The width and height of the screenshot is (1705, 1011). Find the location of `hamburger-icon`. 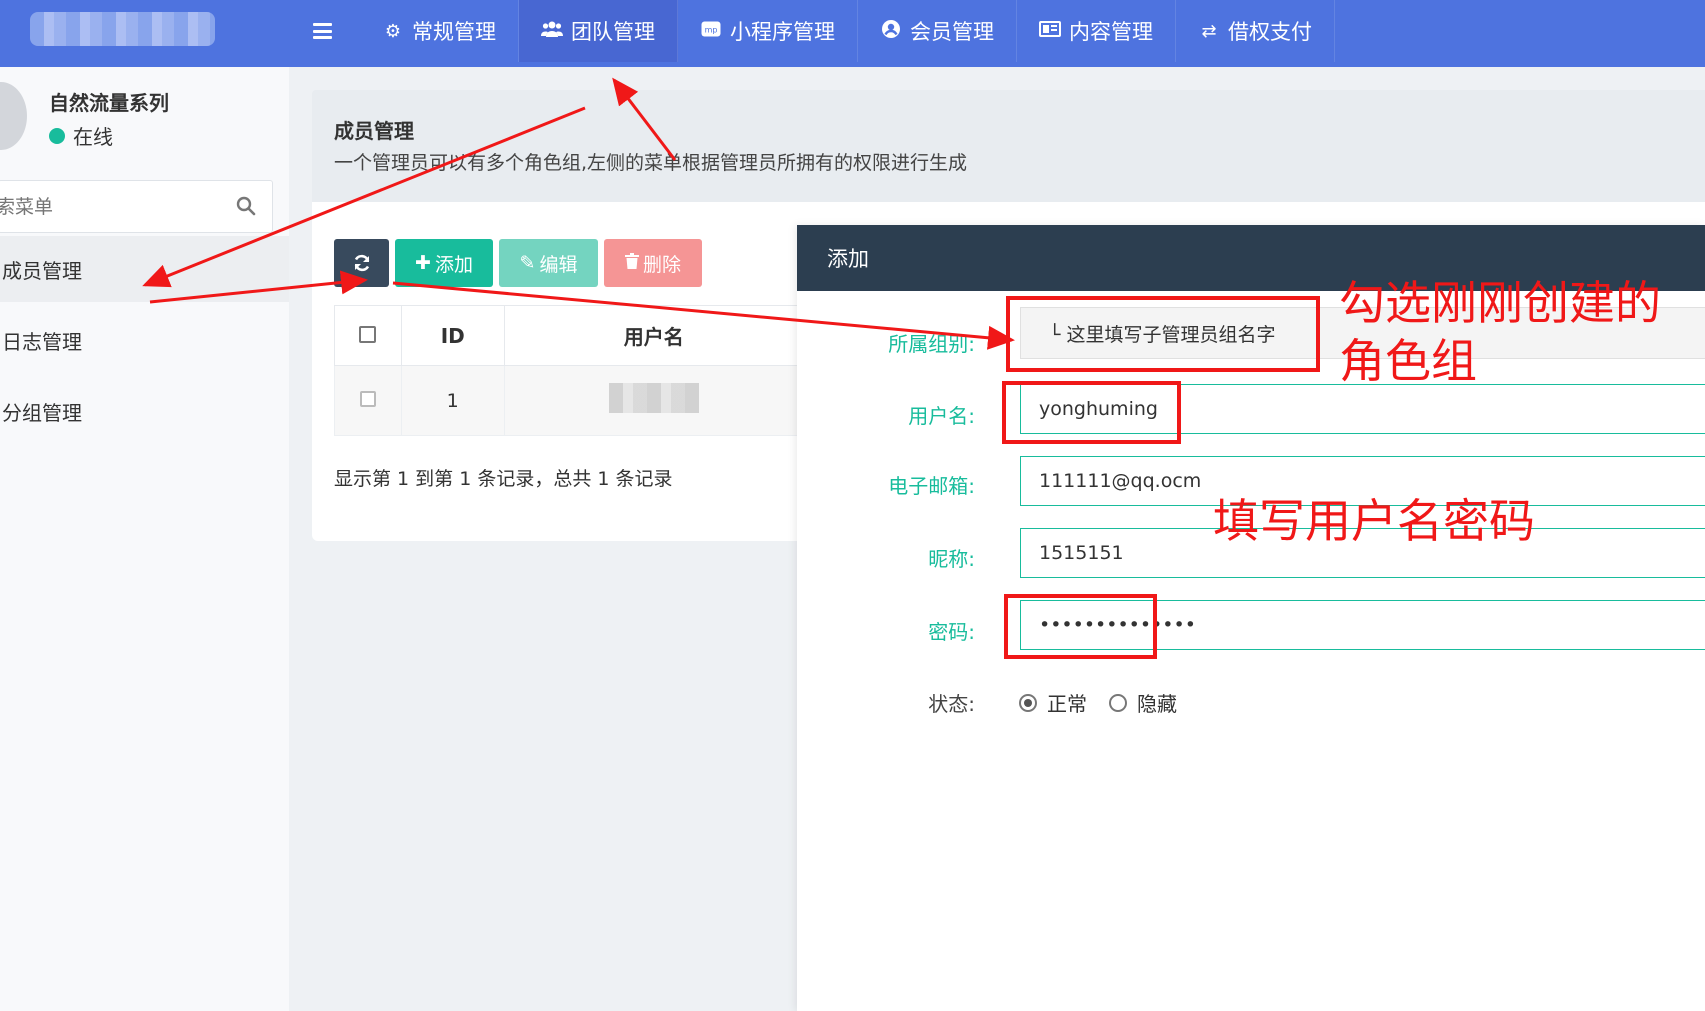

hamburger-icon is located at coordinates (322, 31).